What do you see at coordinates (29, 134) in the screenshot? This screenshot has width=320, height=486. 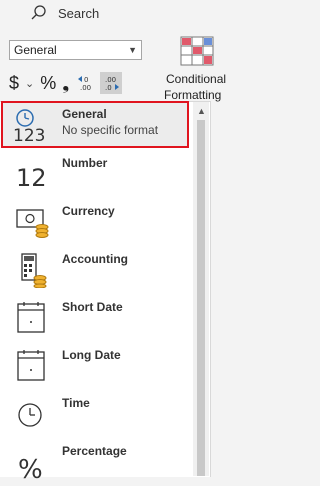 I see `svg-text: 123` at bounding box center [29, 134].